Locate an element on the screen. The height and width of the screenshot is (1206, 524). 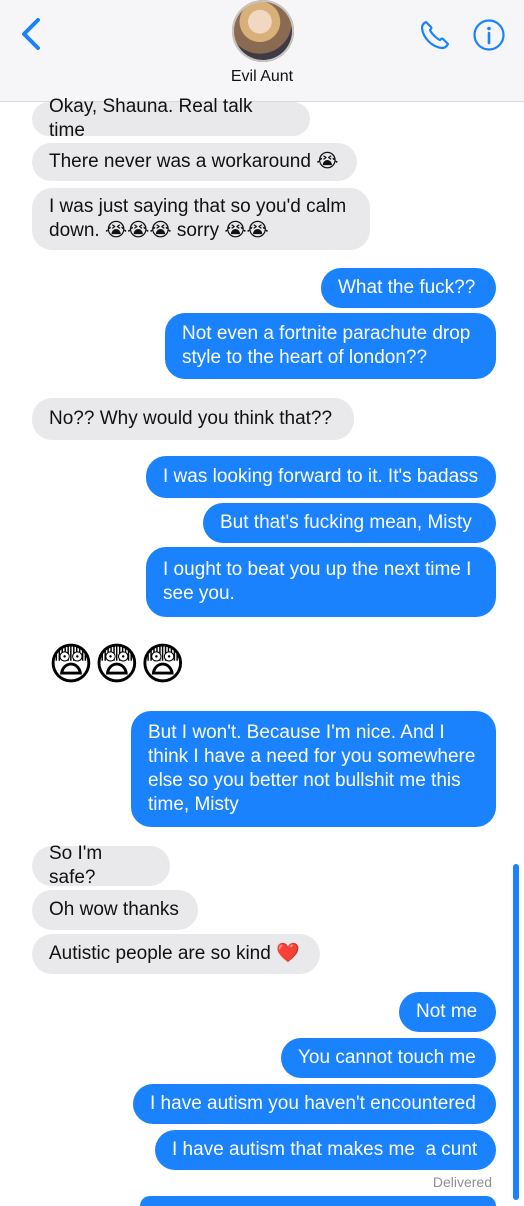
message-bubble-incoming: No?? Why would you think that?? is located at coordinates (193, 419).